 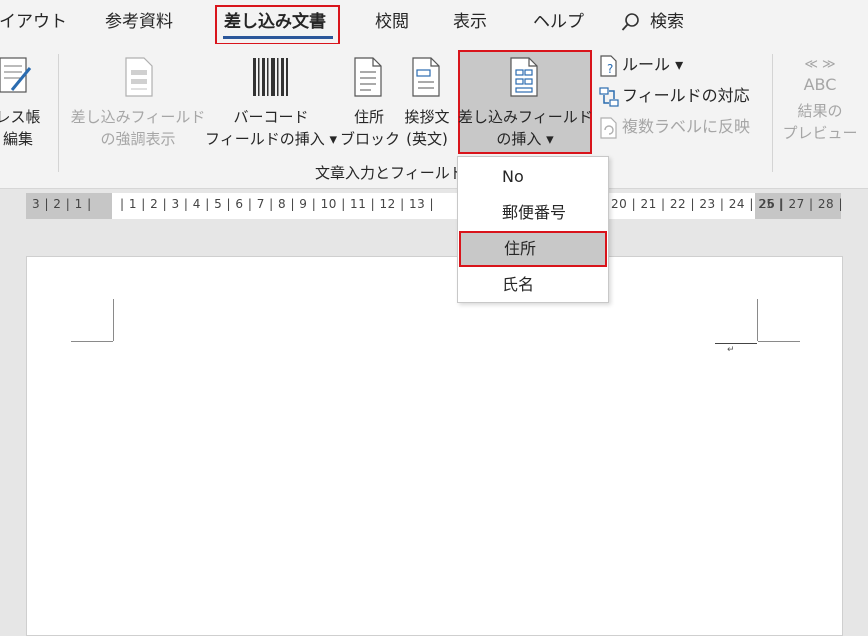 I want to click on tab-review: 校閲, so click(x=392, y=22).